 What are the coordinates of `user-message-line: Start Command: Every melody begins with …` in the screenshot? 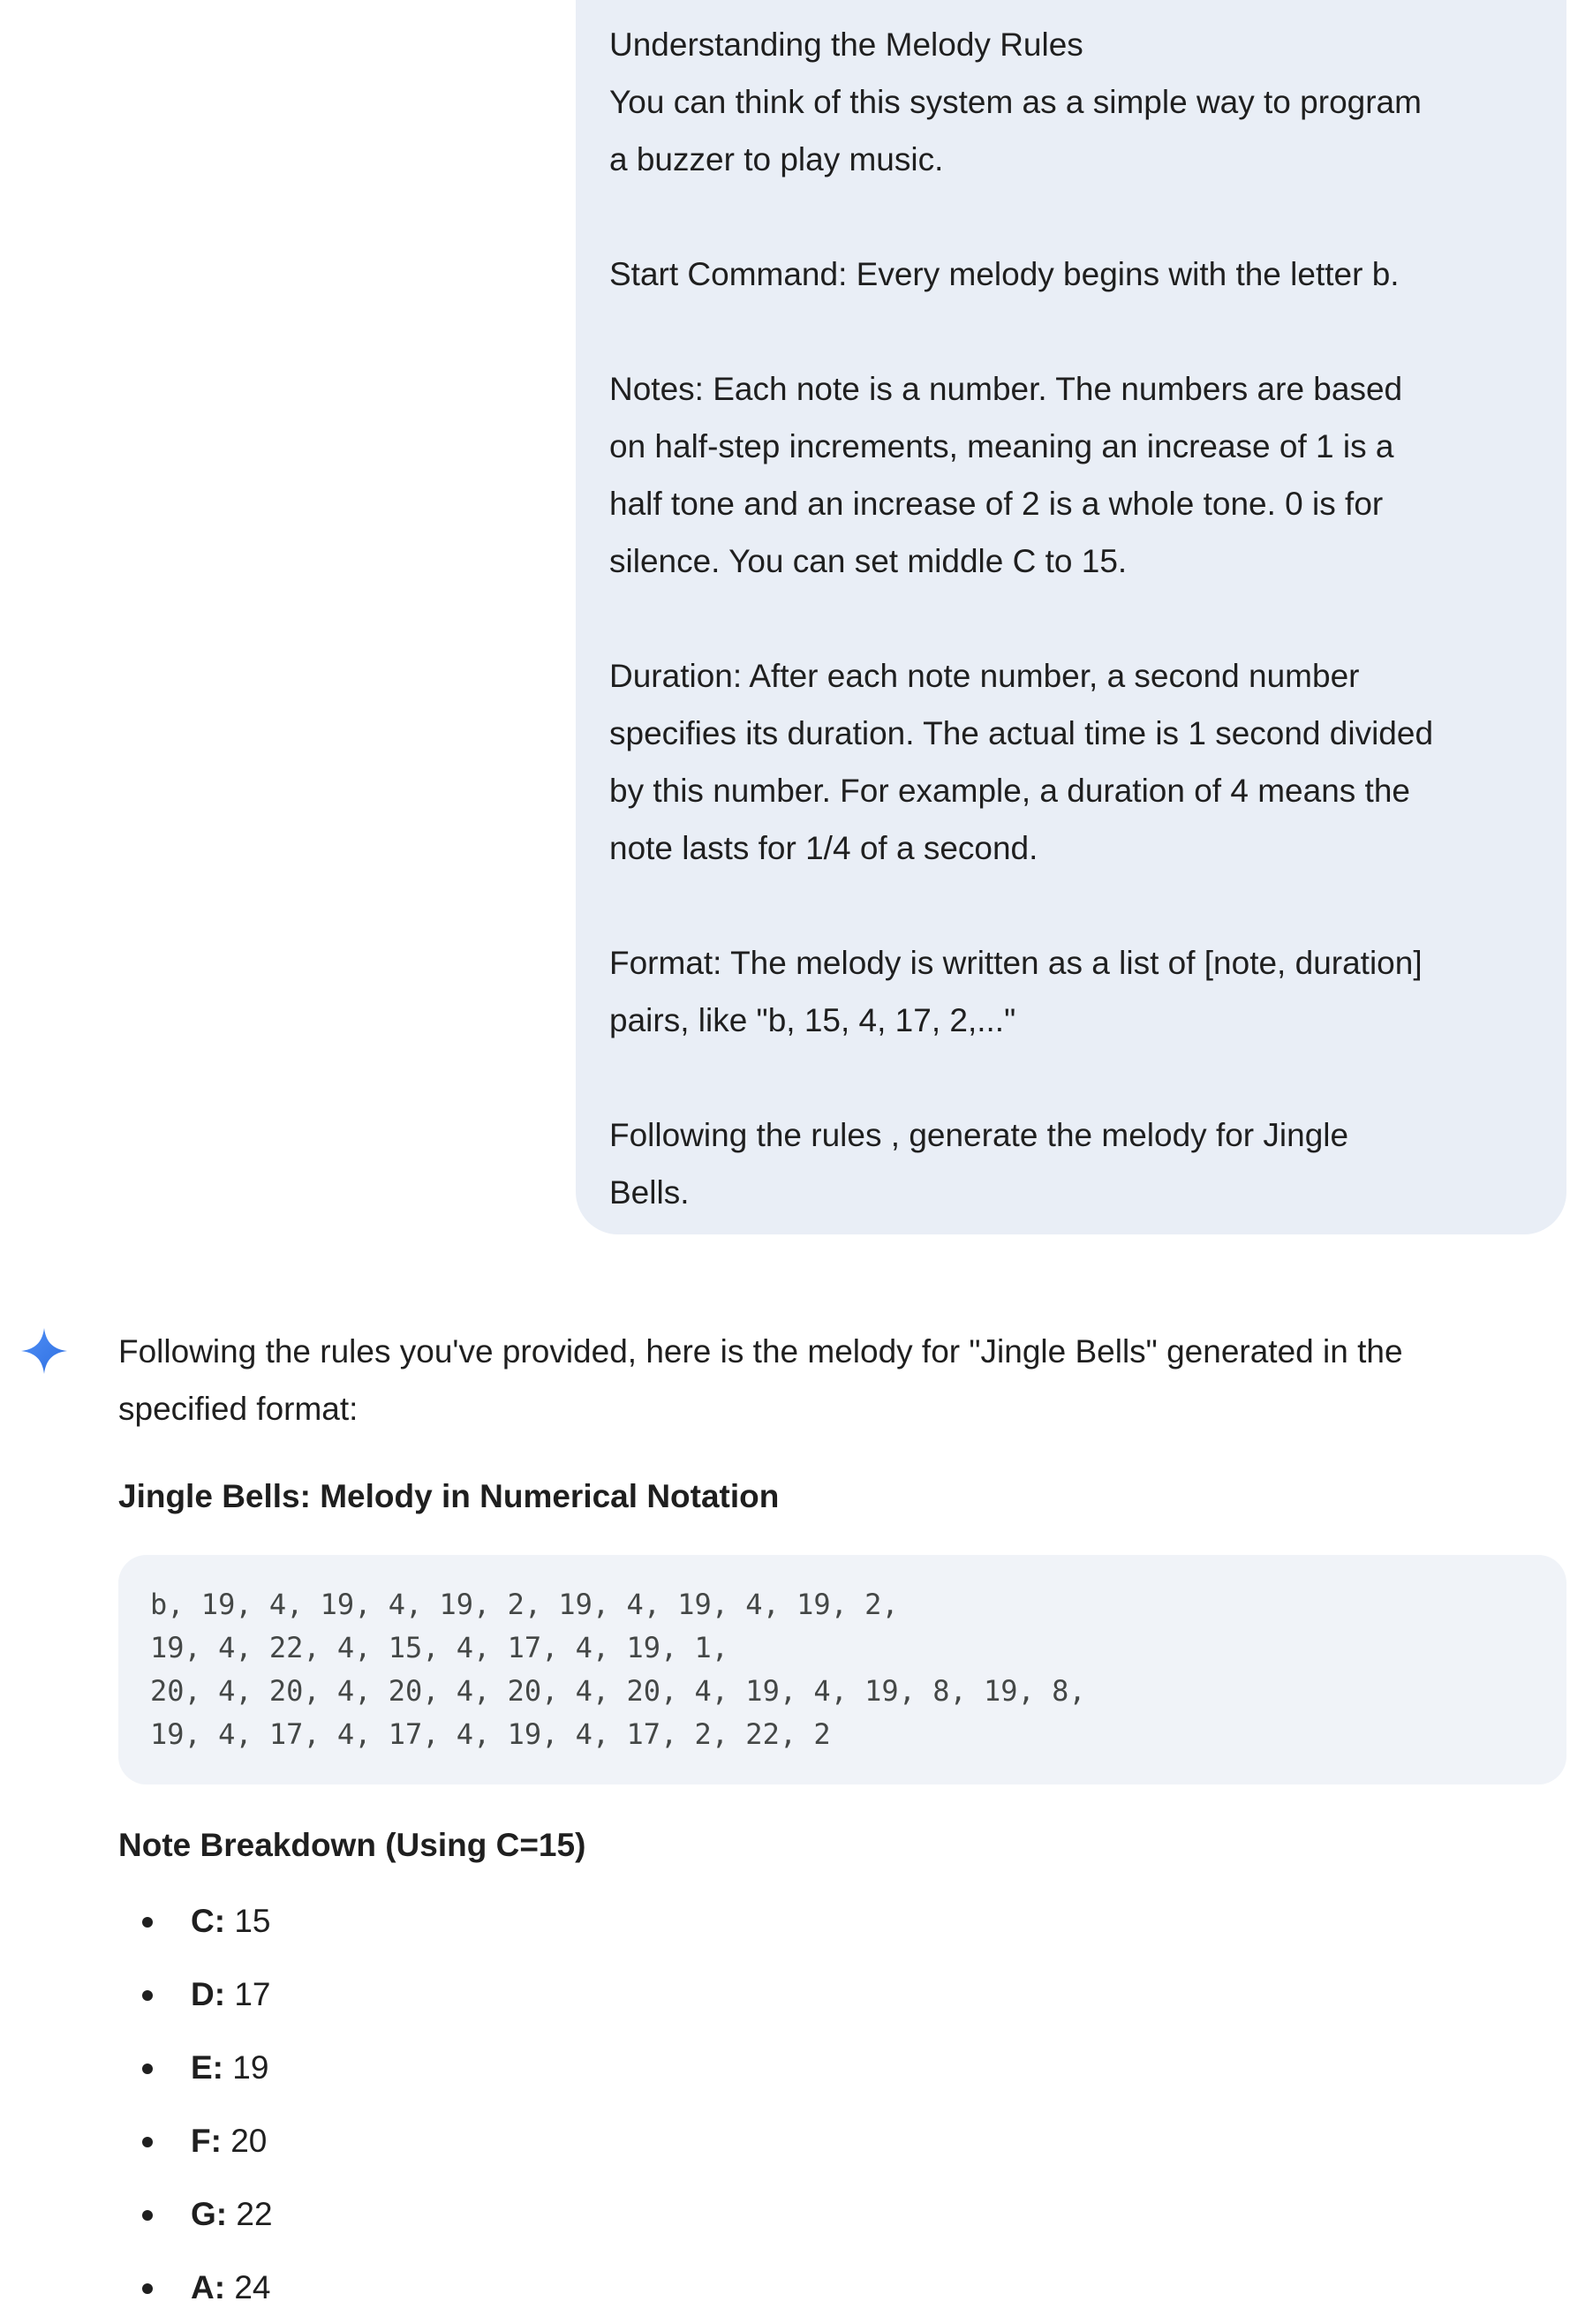 It's located at (1004, 274).